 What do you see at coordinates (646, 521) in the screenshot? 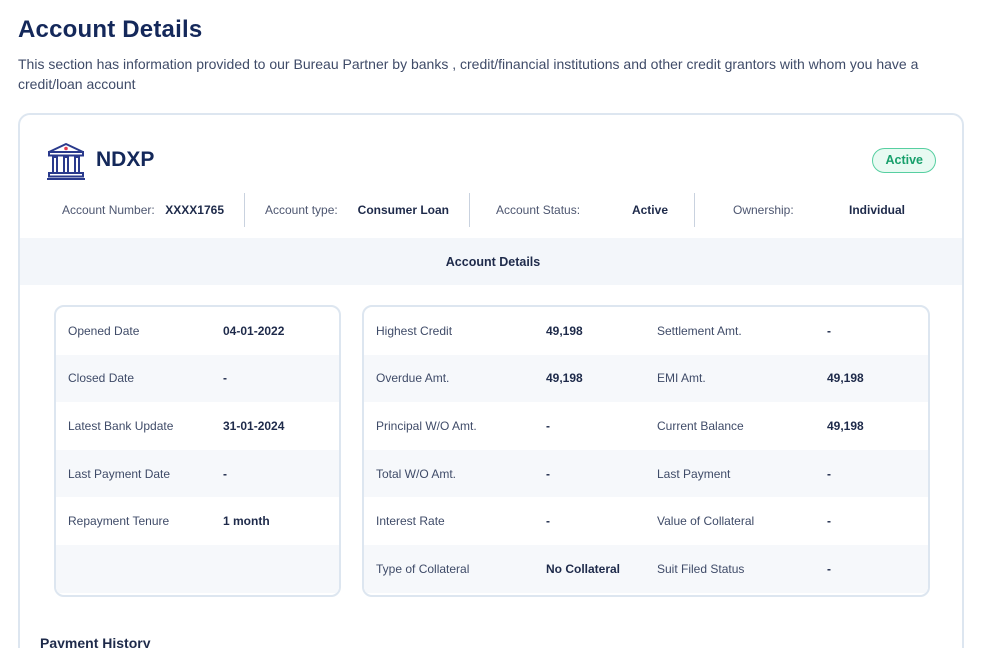
I see `detail-row: Interest Rate - Value of Collateral -` at bounding box center [646, 521].